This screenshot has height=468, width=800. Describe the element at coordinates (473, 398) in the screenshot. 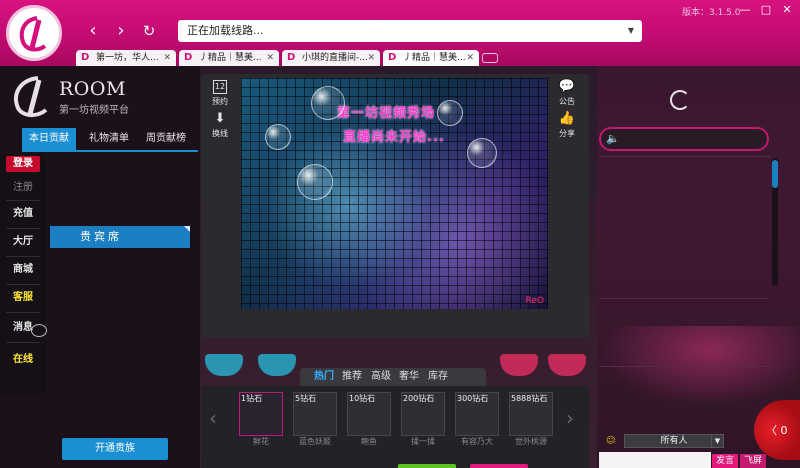

I see `gift-price: 300钻石` at that location.